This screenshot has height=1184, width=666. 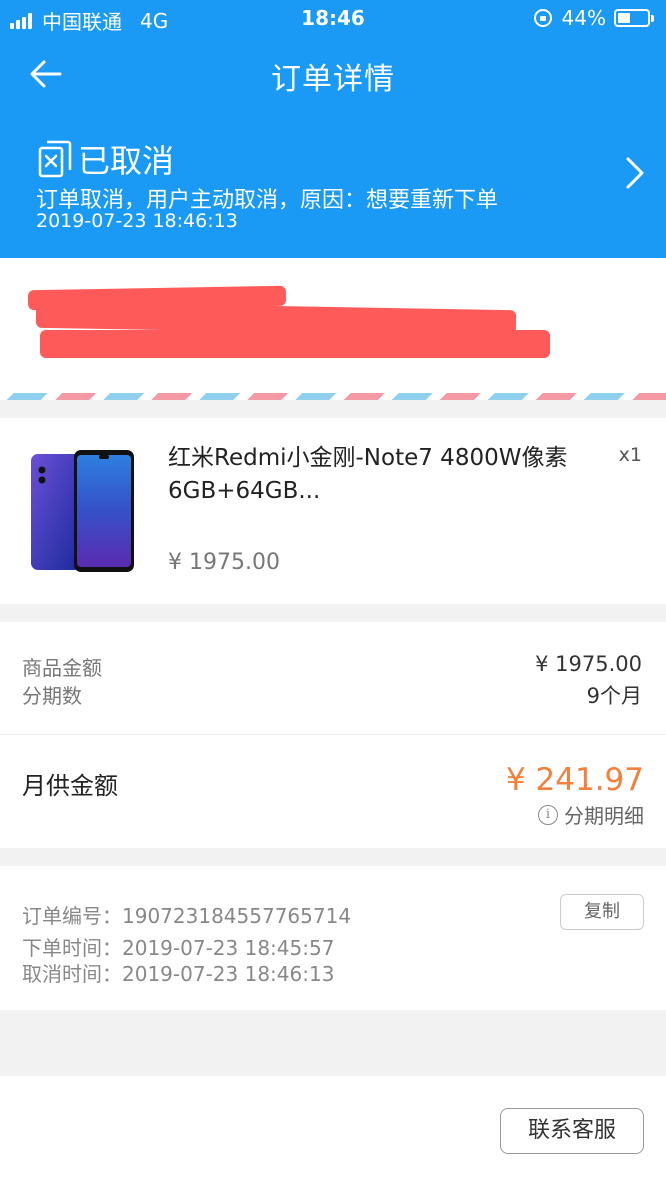 What do you see at coordinates (635, 173) in the screenshot?
I see `chevron-right-icon` at bounding box center [635, 173].